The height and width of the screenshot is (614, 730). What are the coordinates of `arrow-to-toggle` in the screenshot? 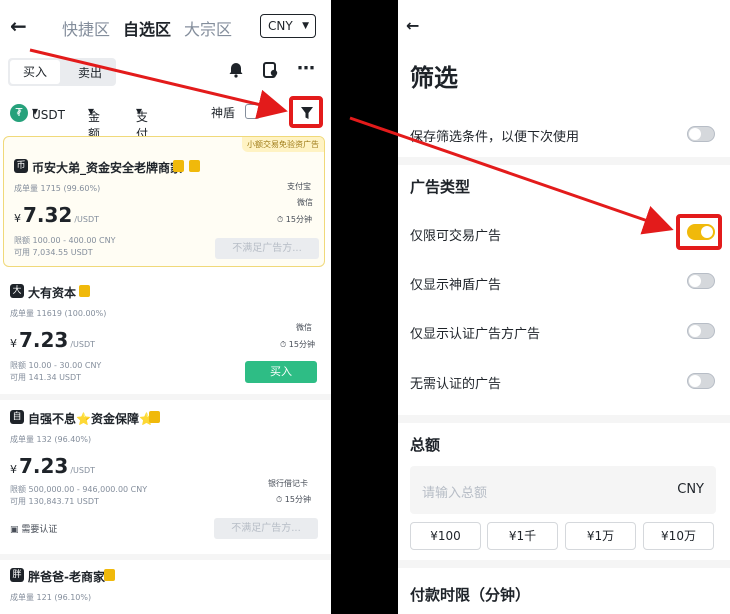 It's located at (511, 175).